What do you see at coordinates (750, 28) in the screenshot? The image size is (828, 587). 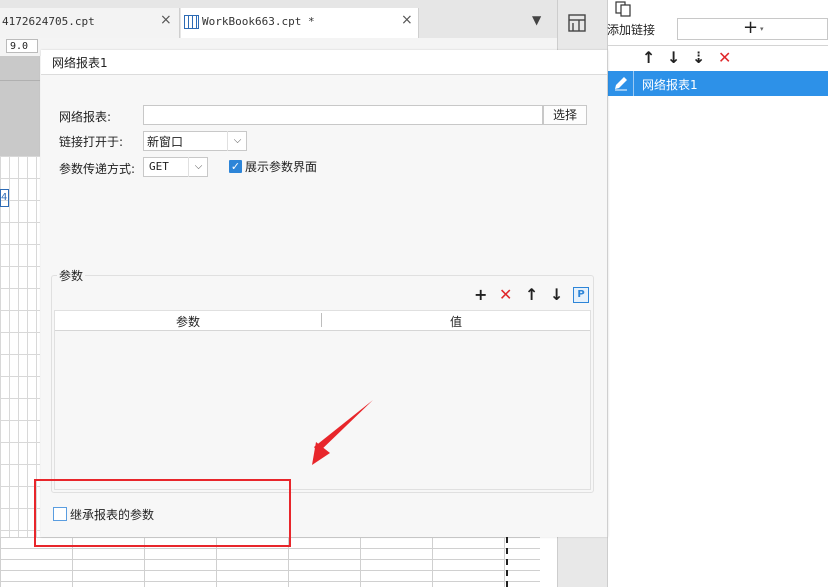 I see `add-icon: +` at bounding box center [750, 28].